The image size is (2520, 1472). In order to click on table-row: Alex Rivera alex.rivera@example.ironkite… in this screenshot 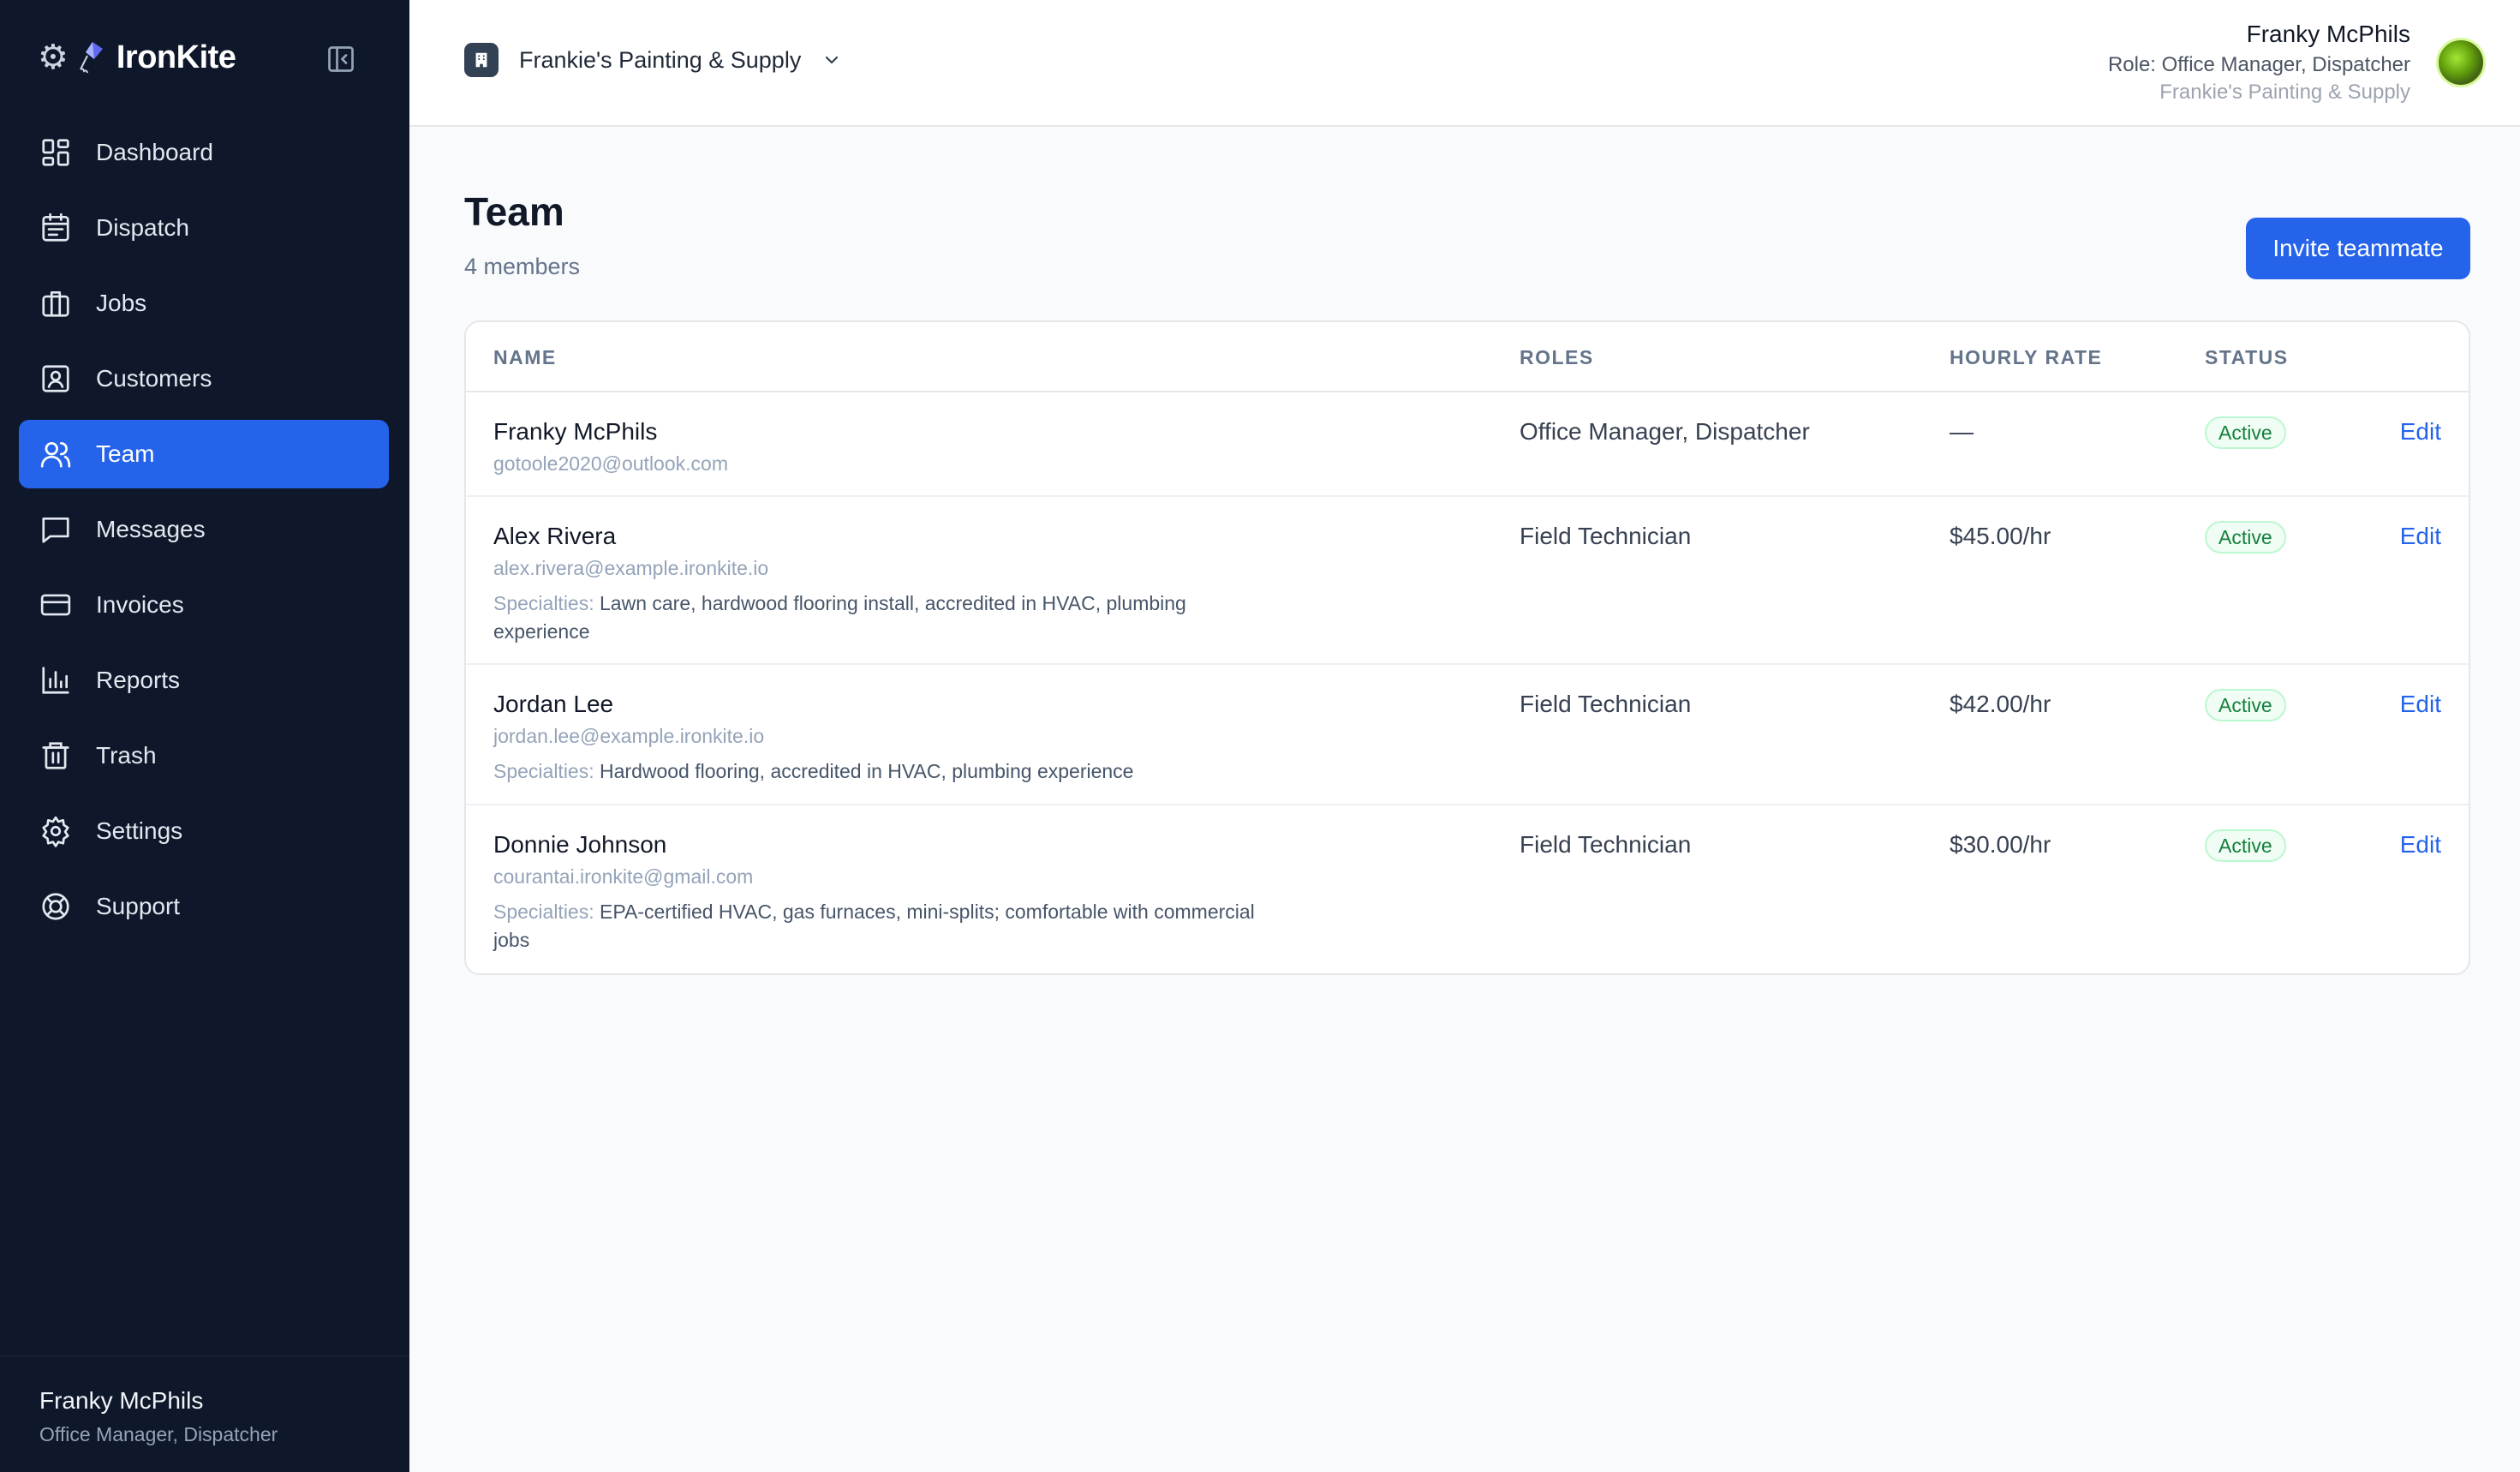, I will do `click(1467, 581)`.